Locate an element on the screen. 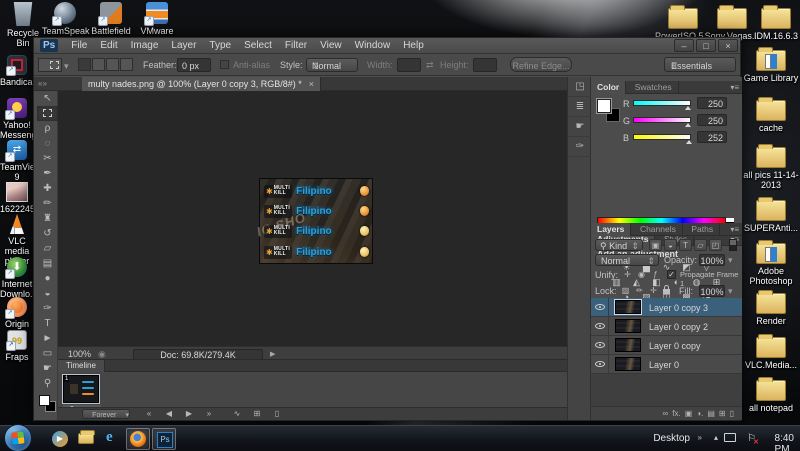  width-input is located at coordinates (409, 65).